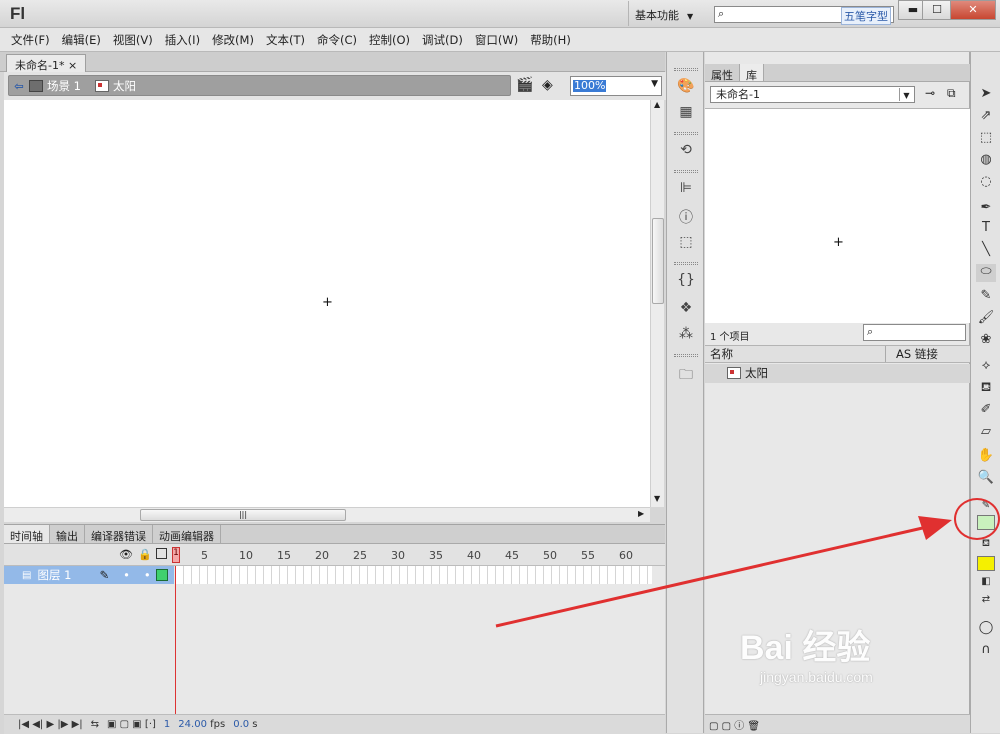 The height and width of the screenshot is (734, 1000). Describe the element at coordinates (752, 73) in the screenshot. I see `tab-library: 库` at that location.